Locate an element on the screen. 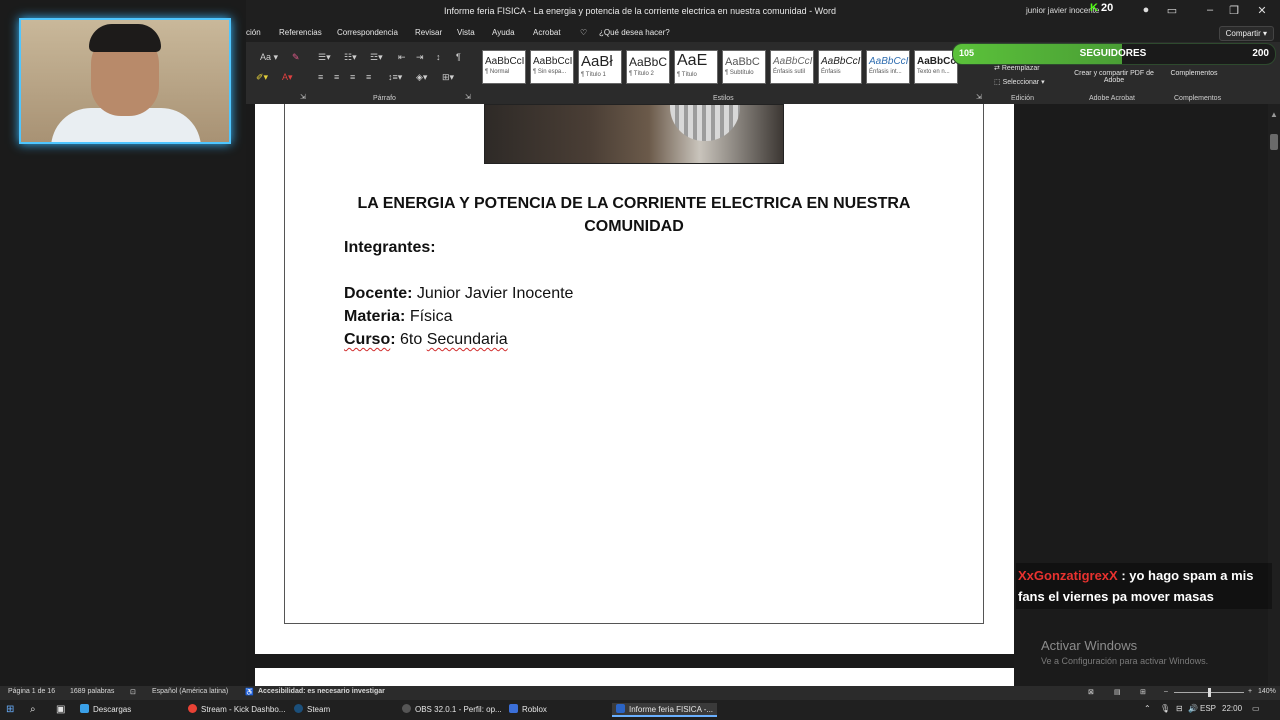 The width and height of the screenshot is (1280, 720). taskbar-item-descargas: Descargas is located at coordinates (105, 710).